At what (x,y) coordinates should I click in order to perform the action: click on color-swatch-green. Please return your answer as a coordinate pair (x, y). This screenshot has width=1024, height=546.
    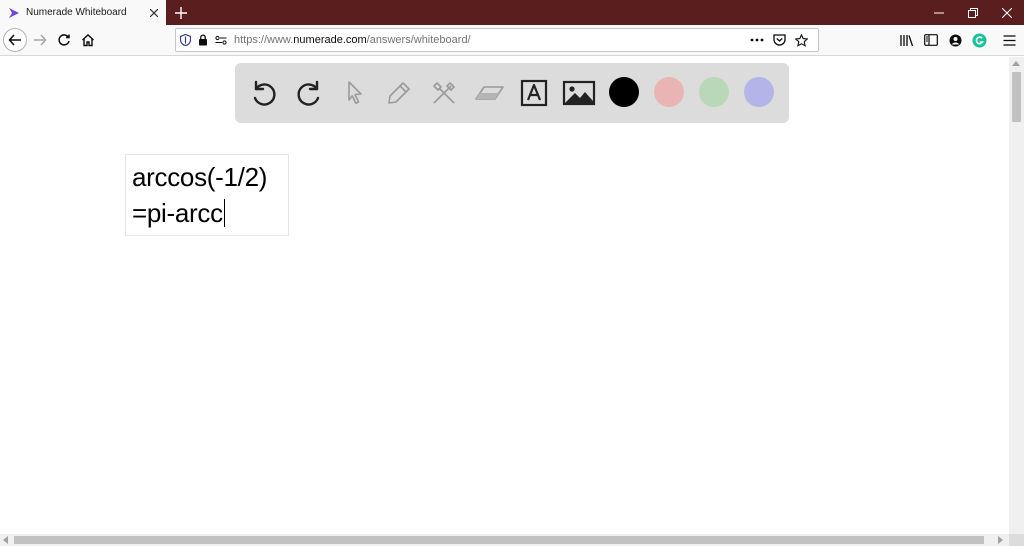
    Looking at the image, I should click on (714, 92).